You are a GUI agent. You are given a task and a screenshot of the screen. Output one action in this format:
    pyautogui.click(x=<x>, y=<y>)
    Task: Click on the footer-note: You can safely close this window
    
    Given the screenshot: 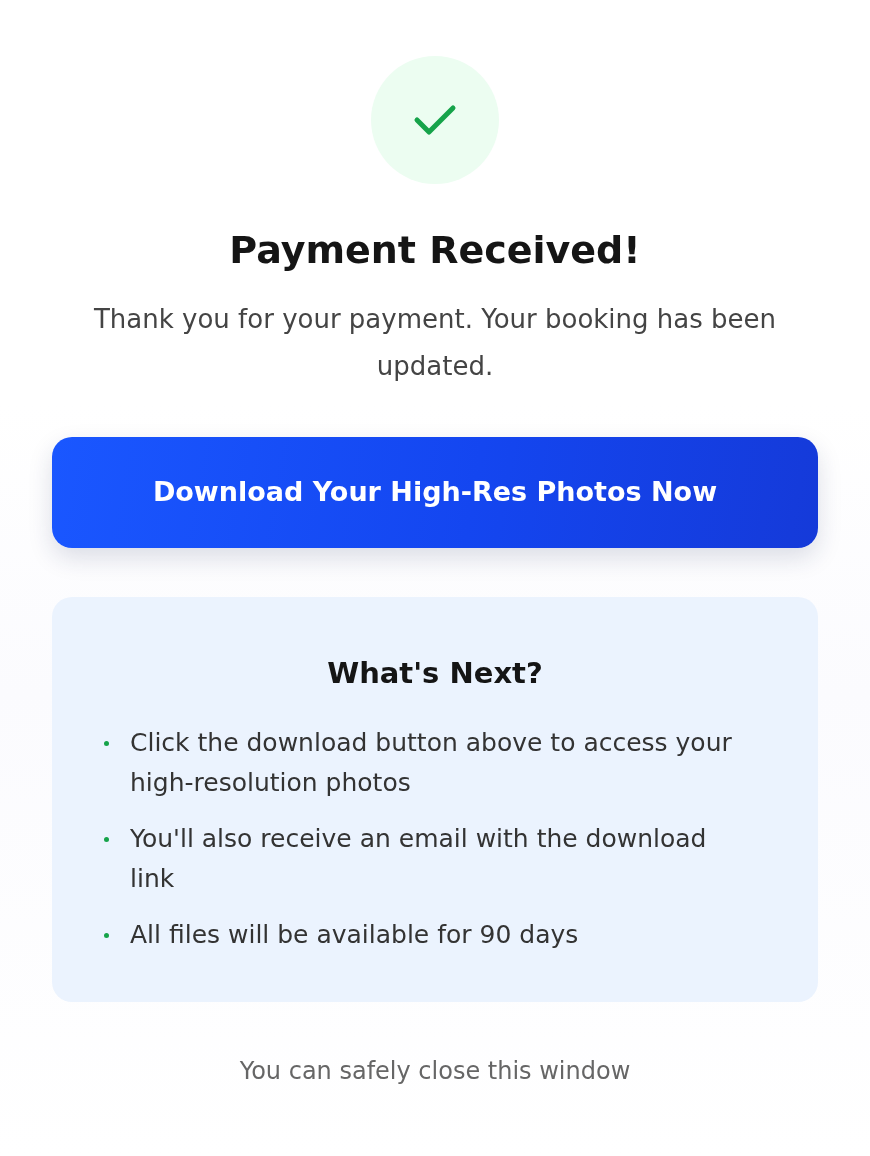 What is the action you would take?
    pyautogui.click(x=435, y=1072)
    